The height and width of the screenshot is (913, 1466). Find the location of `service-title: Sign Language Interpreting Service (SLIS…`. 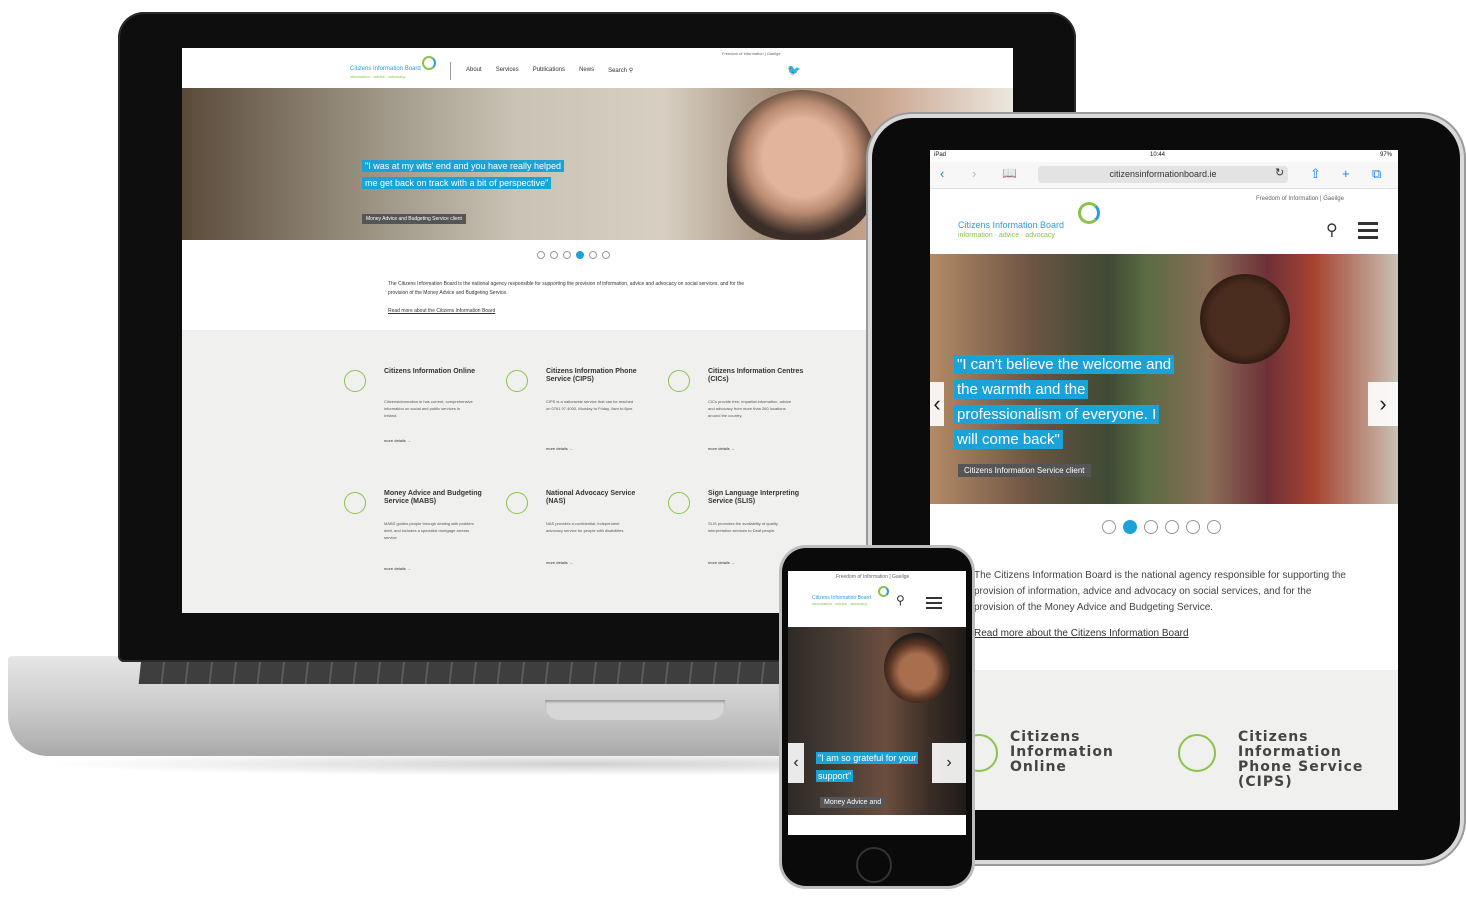

service-title: Sign Language Interpreting Service (SLIS… is located at coordinates (754, 497).